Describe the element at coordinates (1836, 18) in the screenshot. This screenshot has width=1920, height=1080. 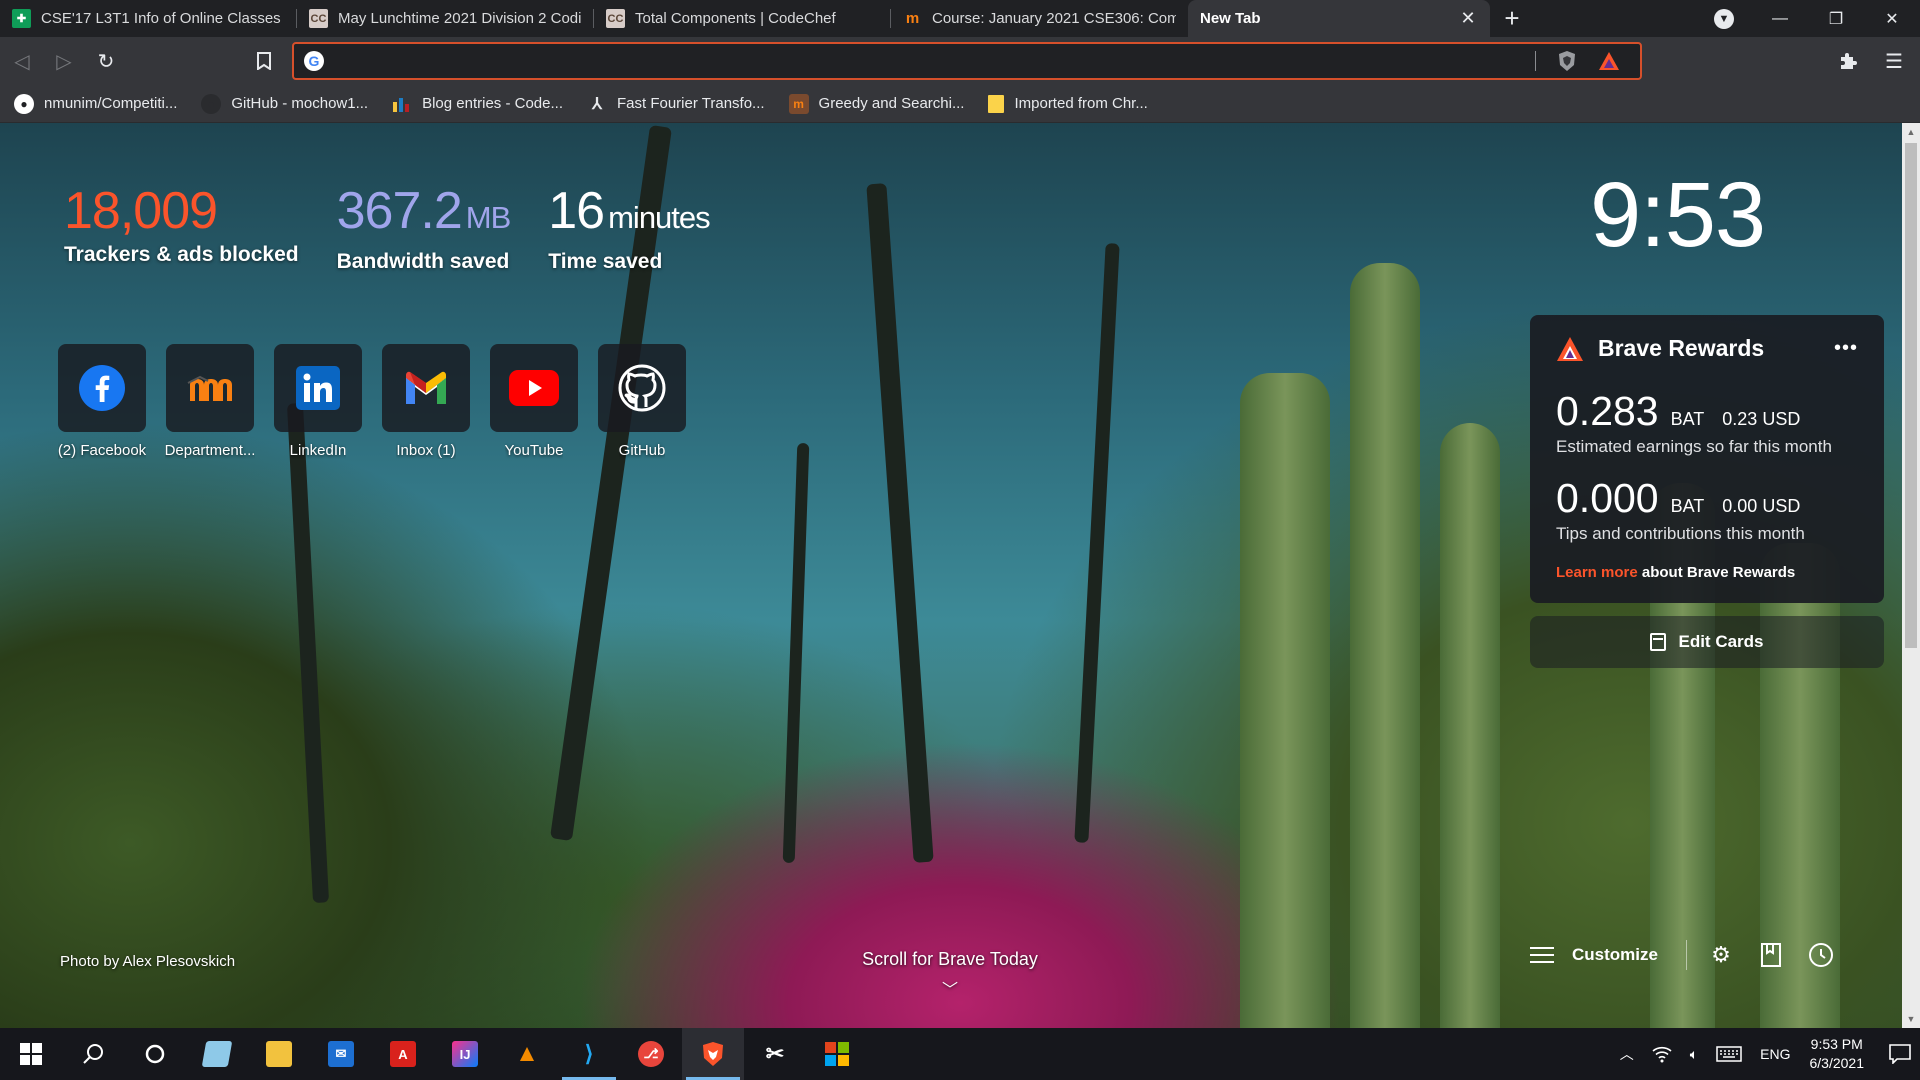
I see `restore-button: ❐` at that location.